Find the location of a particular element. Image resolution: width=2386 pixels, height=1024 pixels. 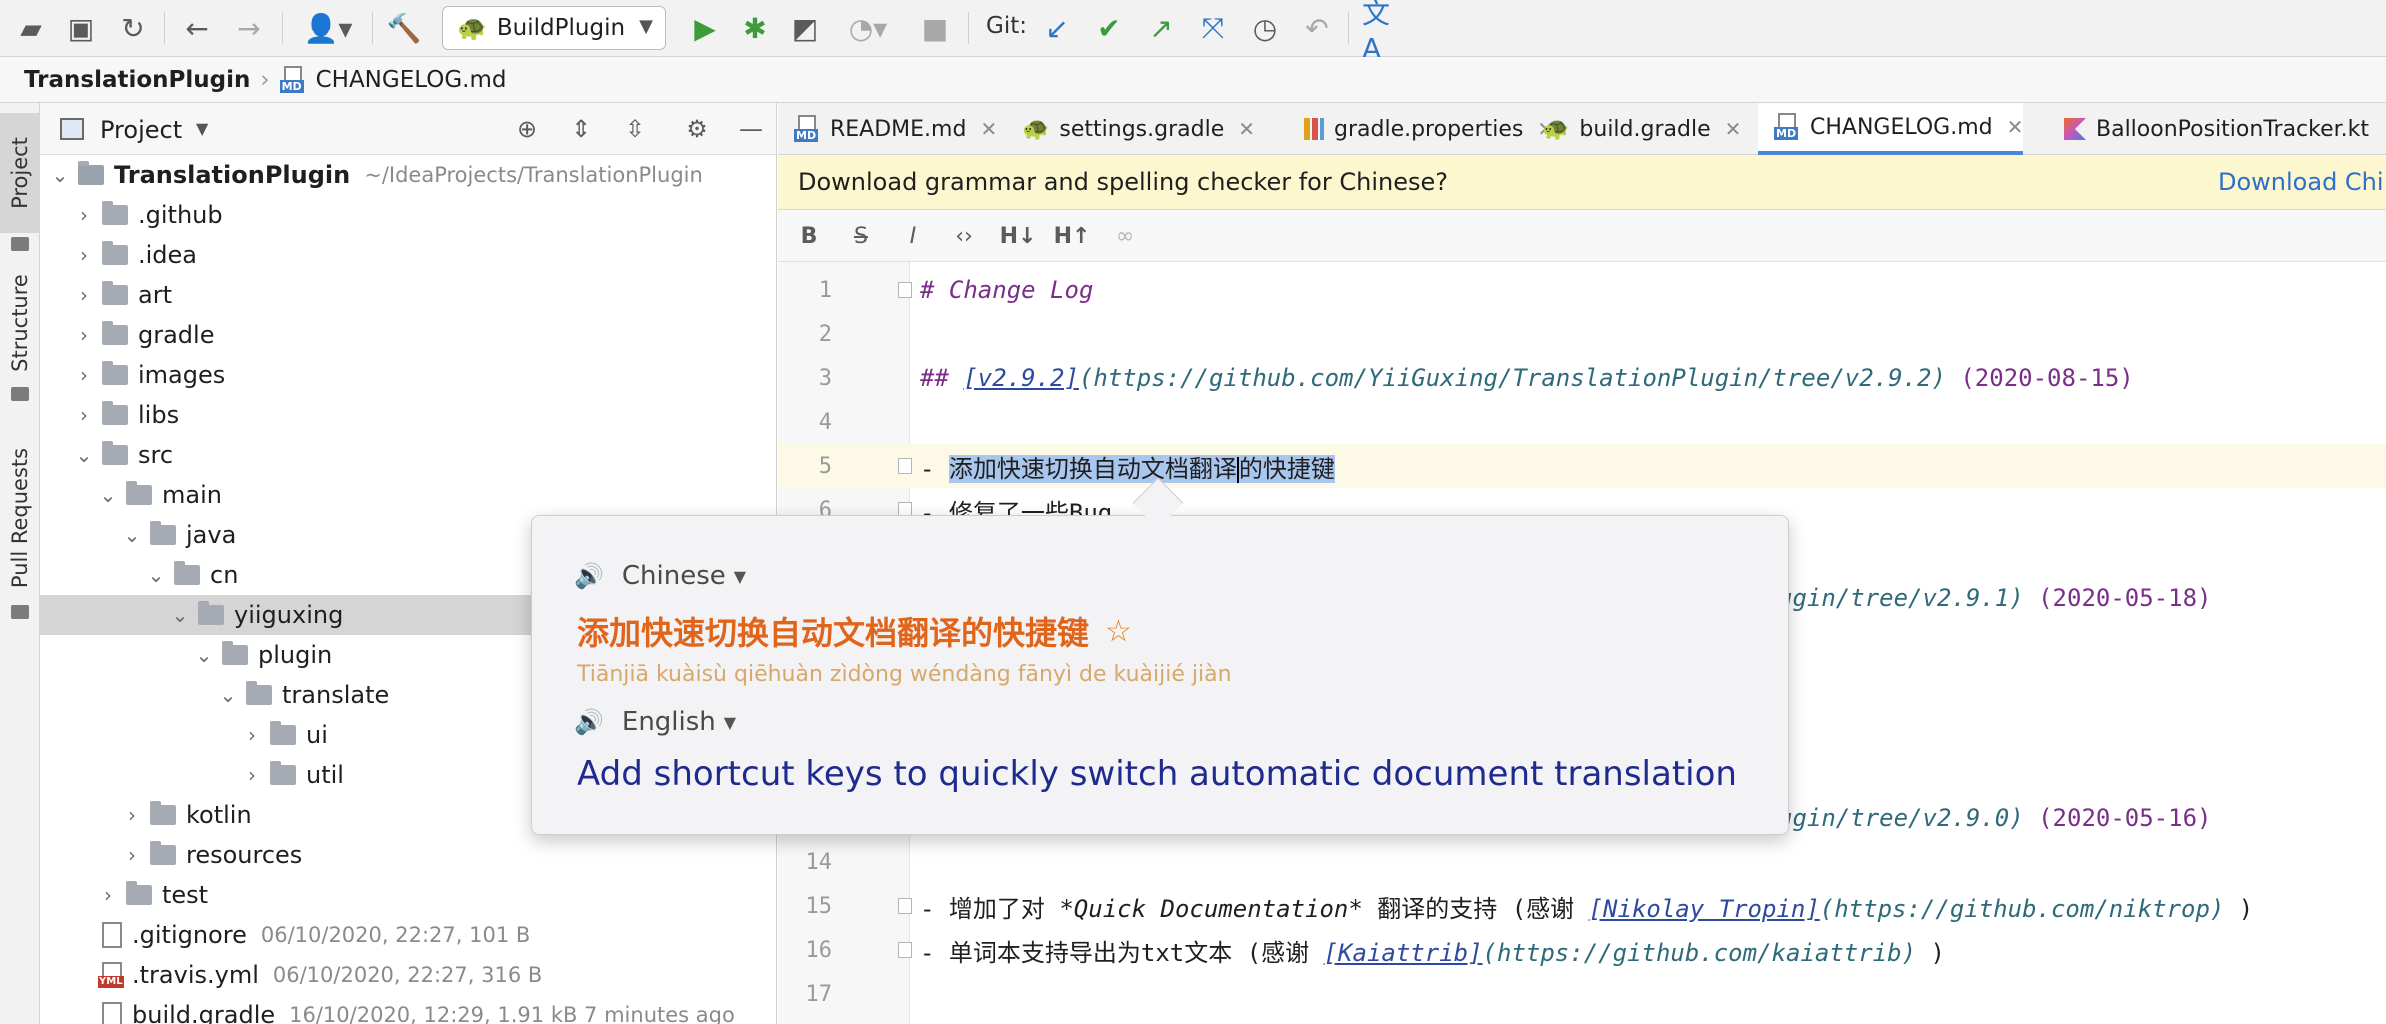

tree-item: › .github is located at coordinates (408, 215).